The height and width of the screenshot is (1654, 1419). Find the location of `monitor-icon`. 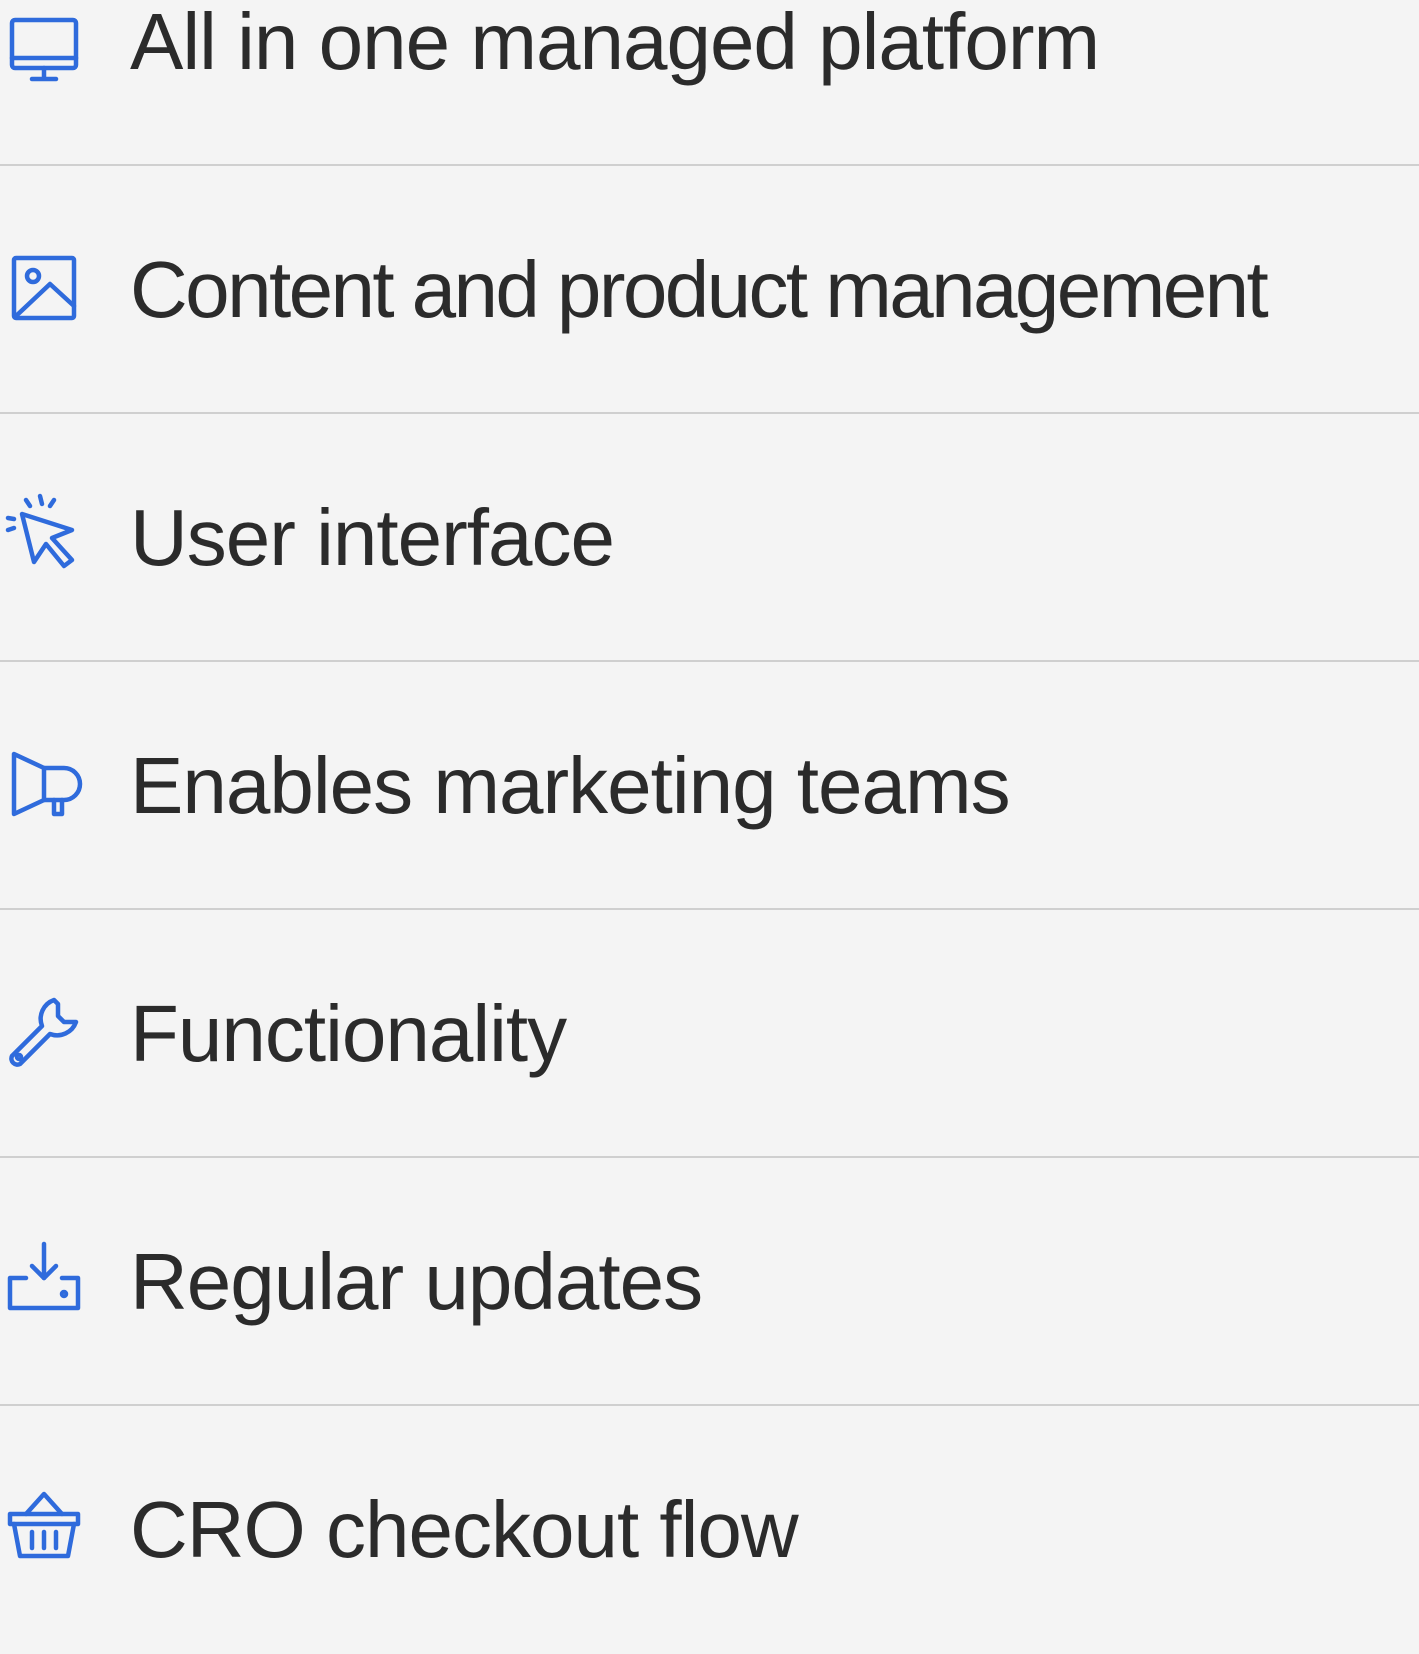

monitor-icon is located at coordinates (44, 48).